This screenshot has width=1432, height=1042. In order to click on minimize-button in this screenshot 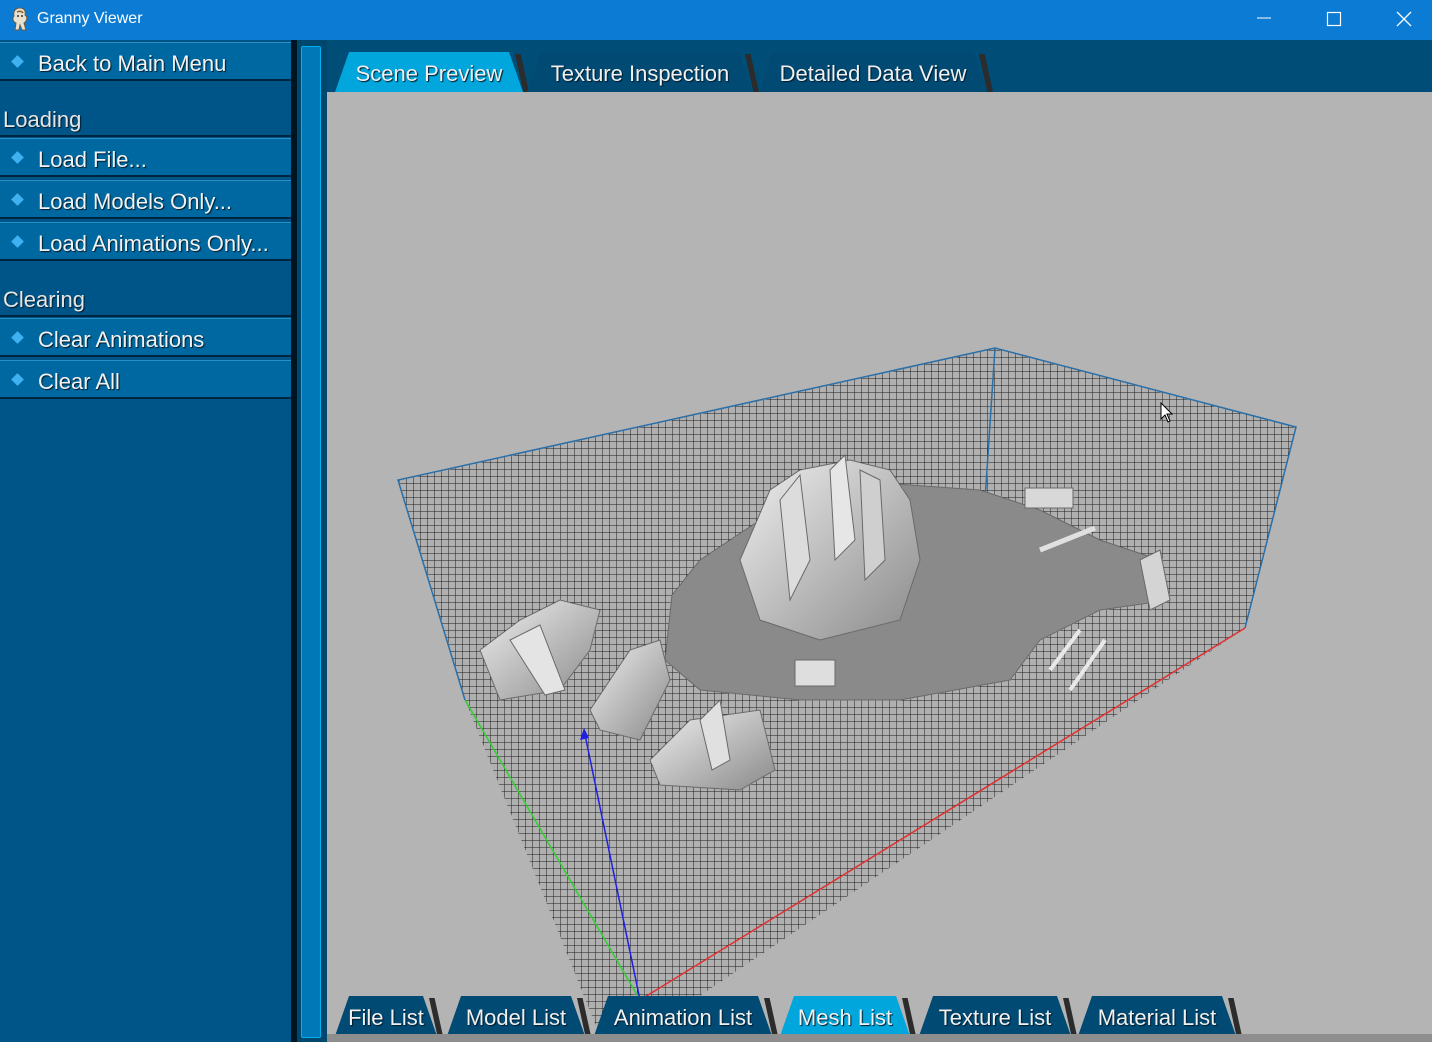, I will do `click(1264, 19)`.